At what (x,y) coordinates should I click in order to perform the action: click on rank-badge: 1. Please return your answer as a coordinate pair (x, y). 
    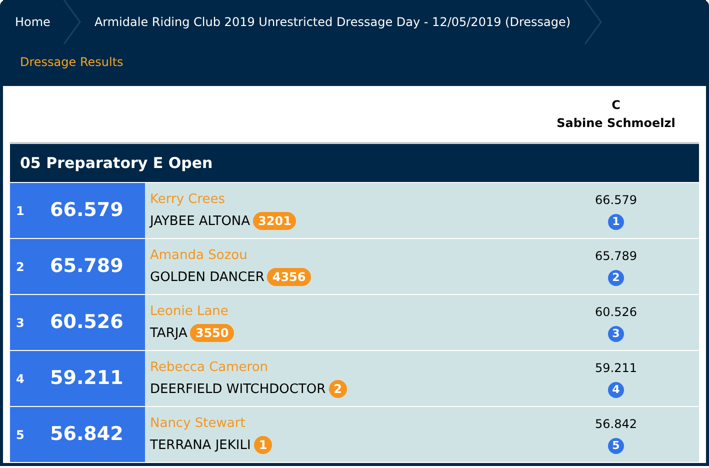
    Looking at the image, I should click on (616, 222).